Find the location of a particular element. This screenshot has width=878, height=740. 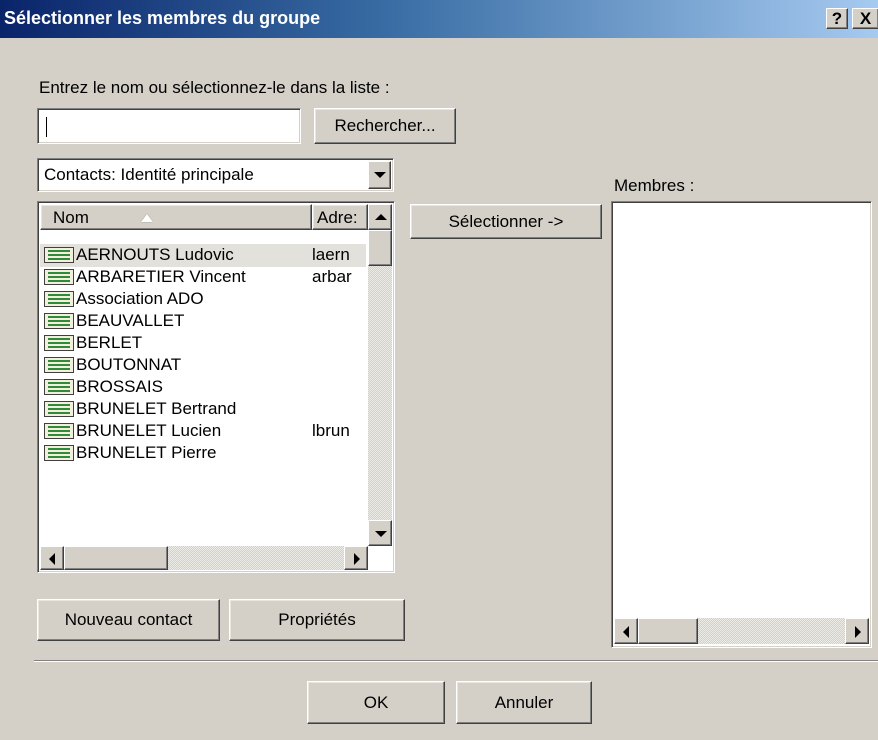

search-input-field is located at coordinates (169, 126).